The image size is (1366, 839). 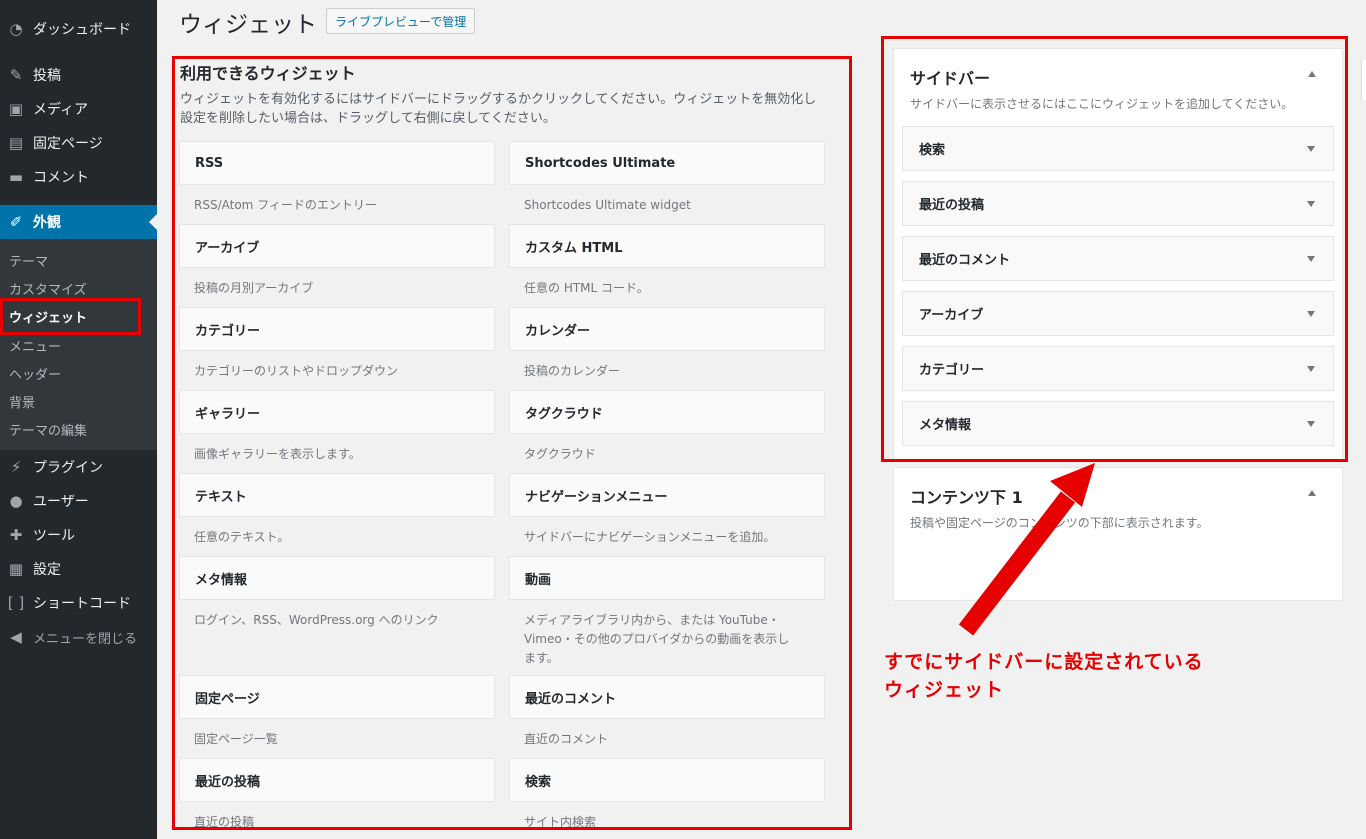 I want to click on menu-users: ● ユーザー, so click(x=78, y=501).